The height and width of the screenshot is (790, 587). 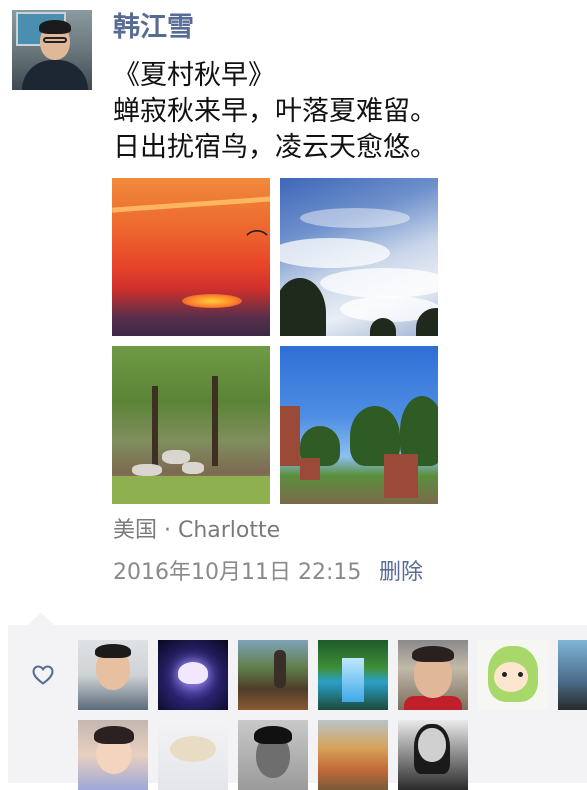 What do you see at coordinates (191, 425) in the screenshot?
I see `photo-garden` at bounding box center [191, 425].